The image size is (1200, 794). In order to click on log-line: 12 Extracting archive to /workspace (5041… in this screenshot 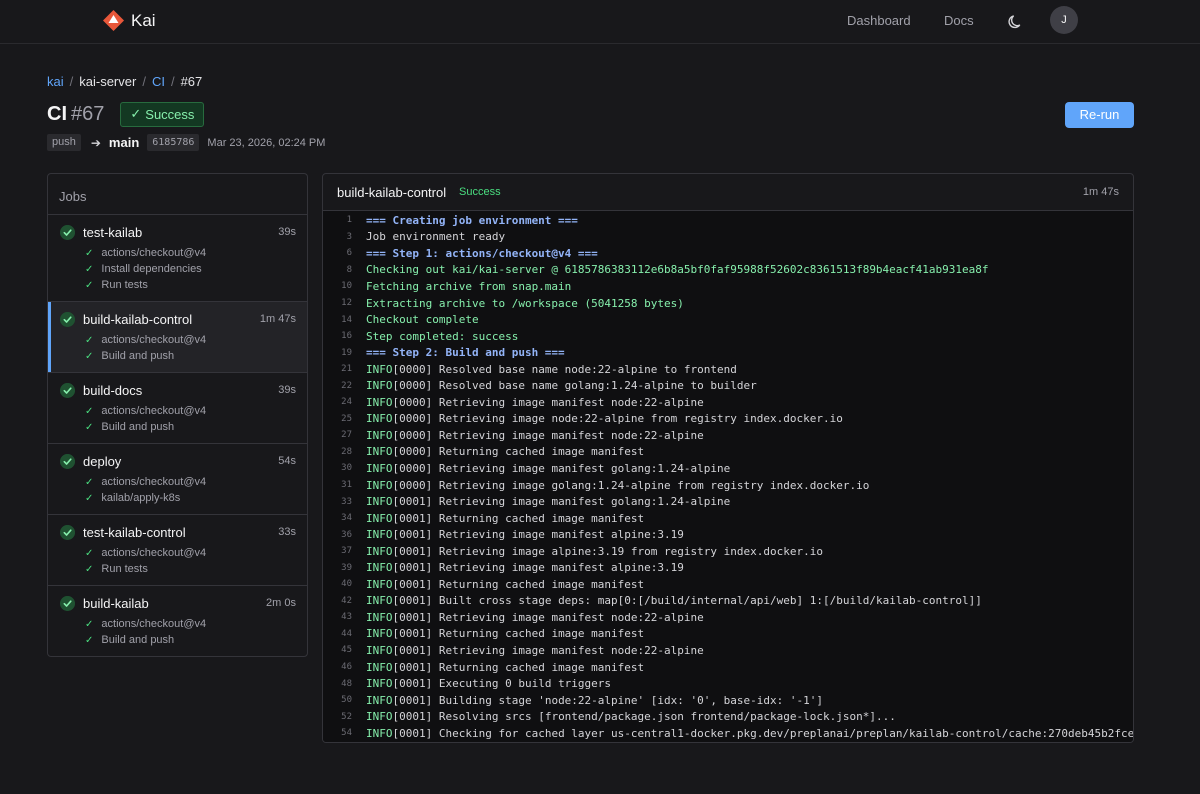, I will do `click(728, 303)`.